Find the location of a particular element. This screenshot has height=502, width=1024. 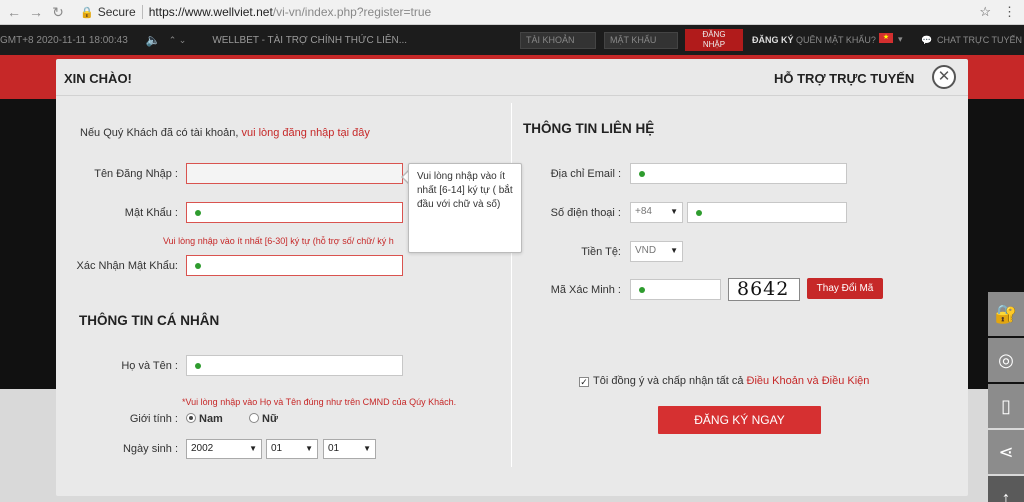

currency-select: VND ▼ is located at coordinates (656, 251).